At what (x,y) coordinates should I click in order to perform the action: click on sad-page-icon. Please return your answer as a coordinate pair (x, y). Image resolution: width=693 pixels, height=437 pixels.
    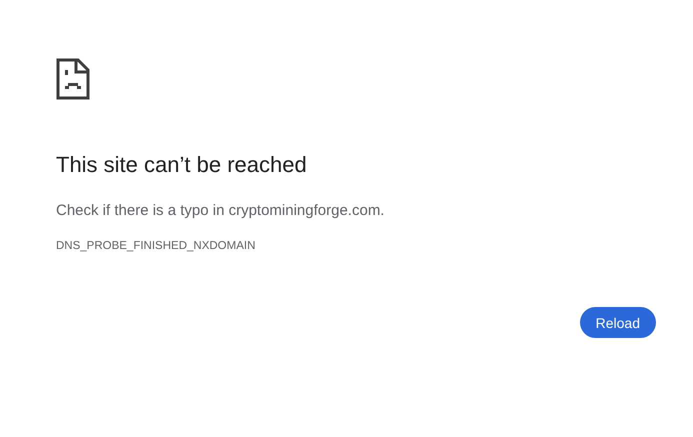
    Looking at the image, I should click on (73, 79).